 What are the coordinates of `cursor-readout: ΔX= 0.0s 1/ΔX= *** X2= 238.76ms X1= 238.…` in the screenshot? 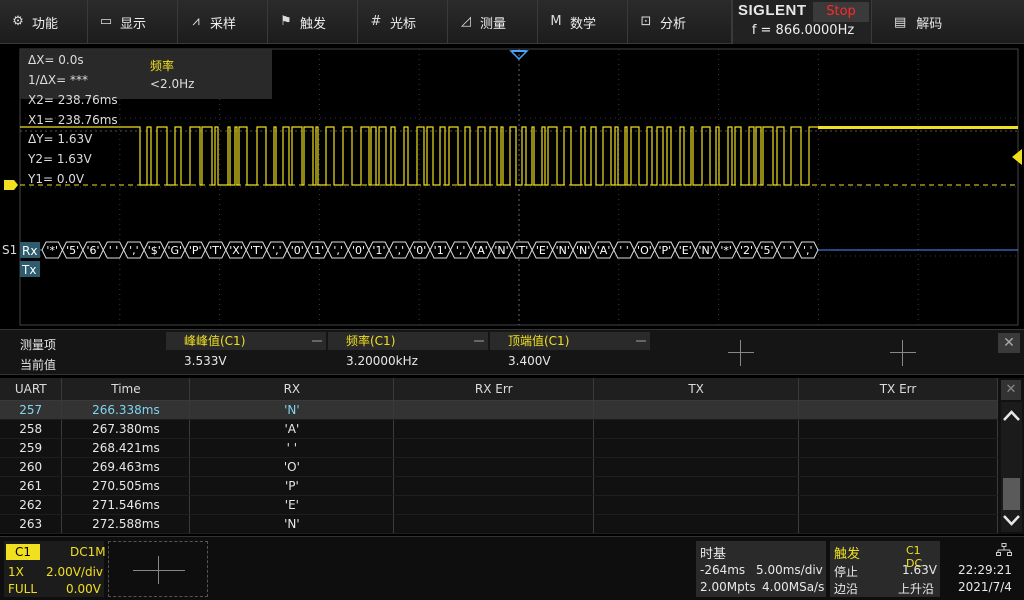 It's located at (73, 90).